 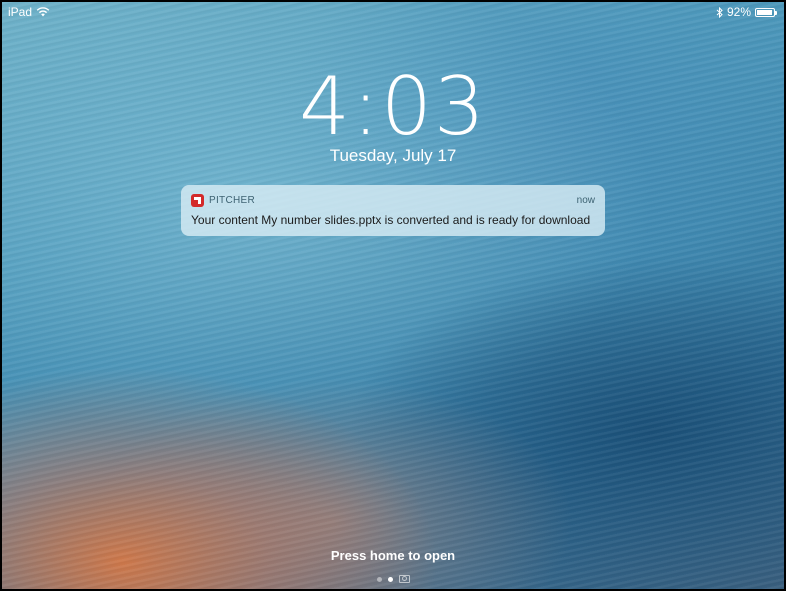 I want to click on battery-percent: 92%, so click(x=738, y=12).